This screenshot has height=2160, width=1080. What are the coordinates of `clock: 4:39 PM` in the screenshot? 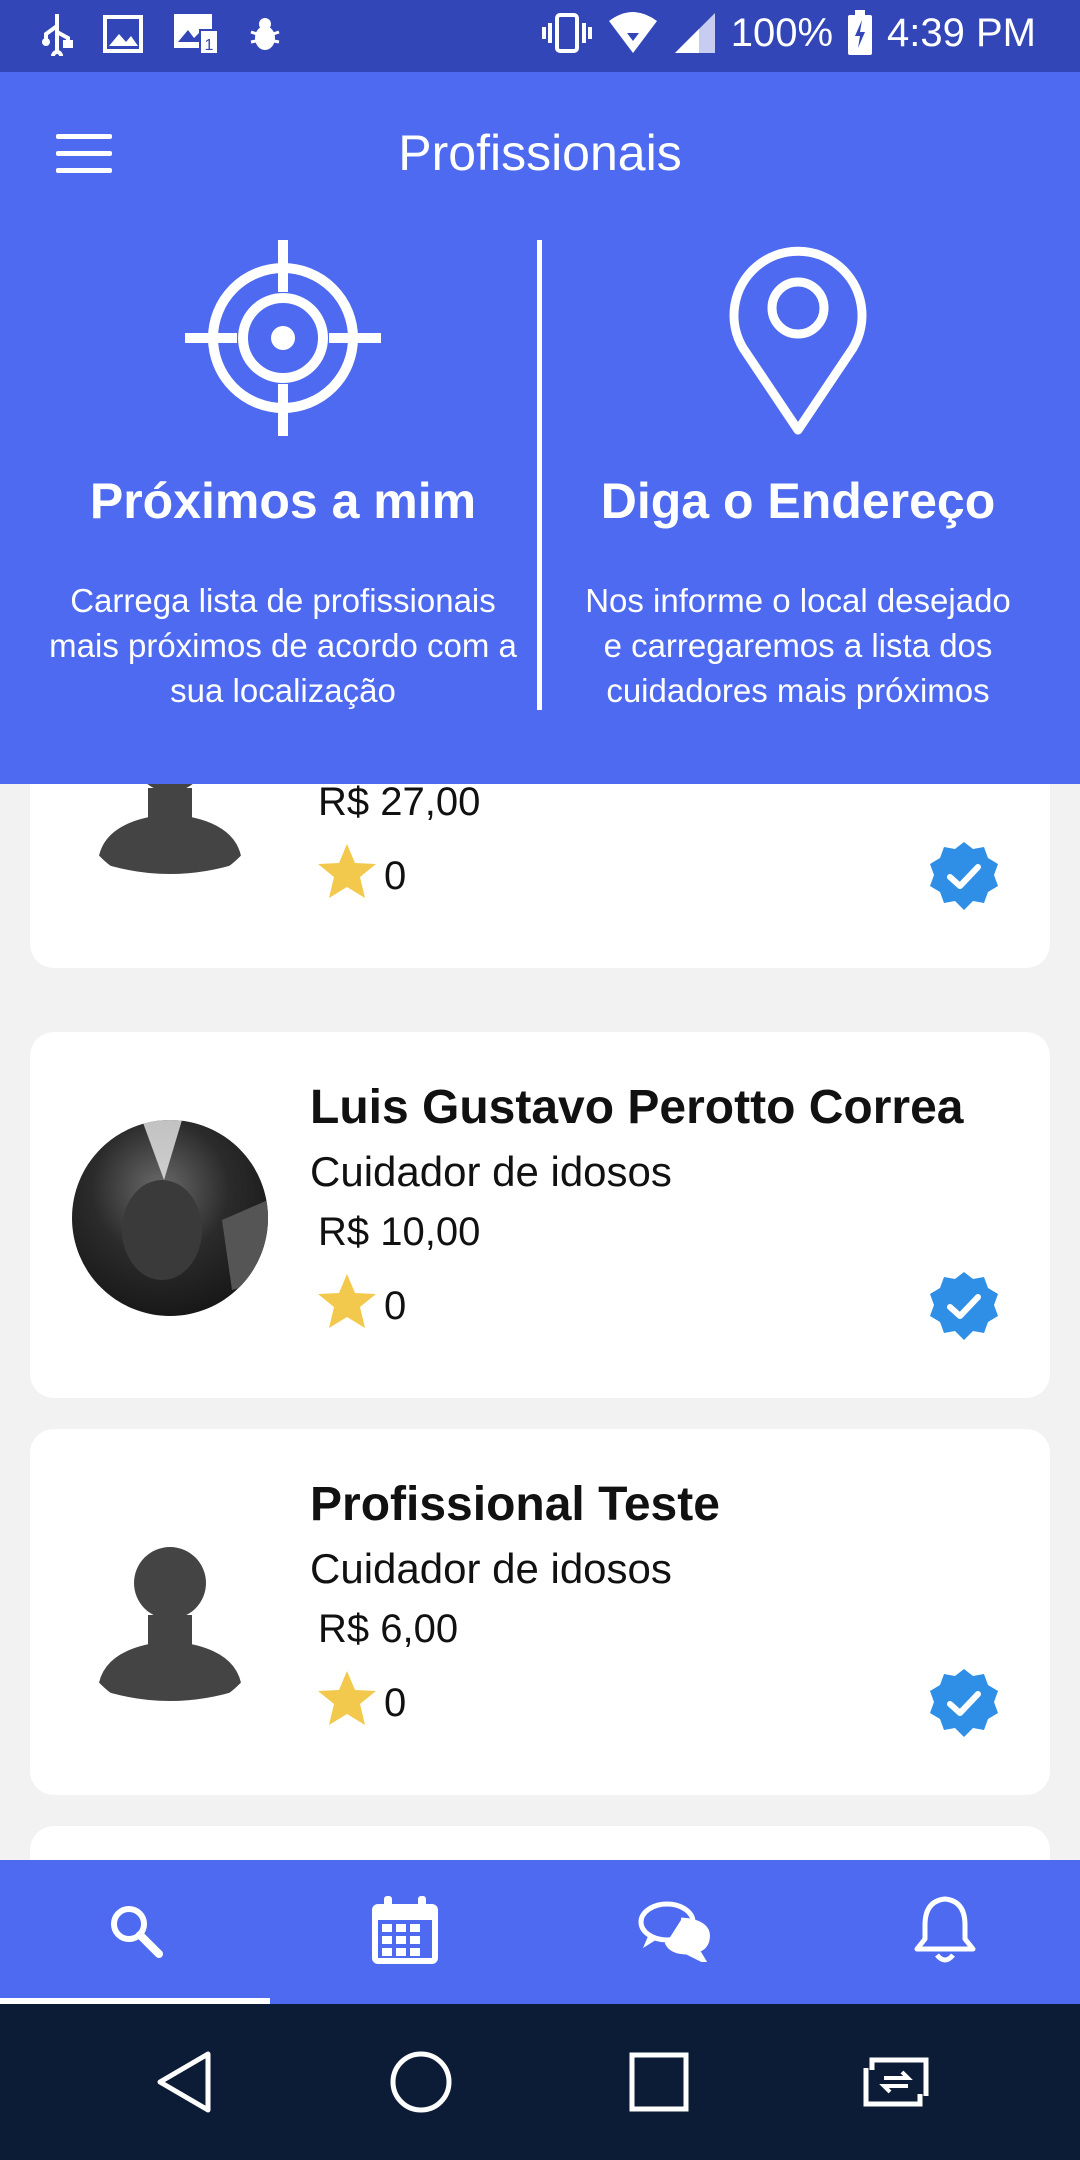 It's located at (961, 32).